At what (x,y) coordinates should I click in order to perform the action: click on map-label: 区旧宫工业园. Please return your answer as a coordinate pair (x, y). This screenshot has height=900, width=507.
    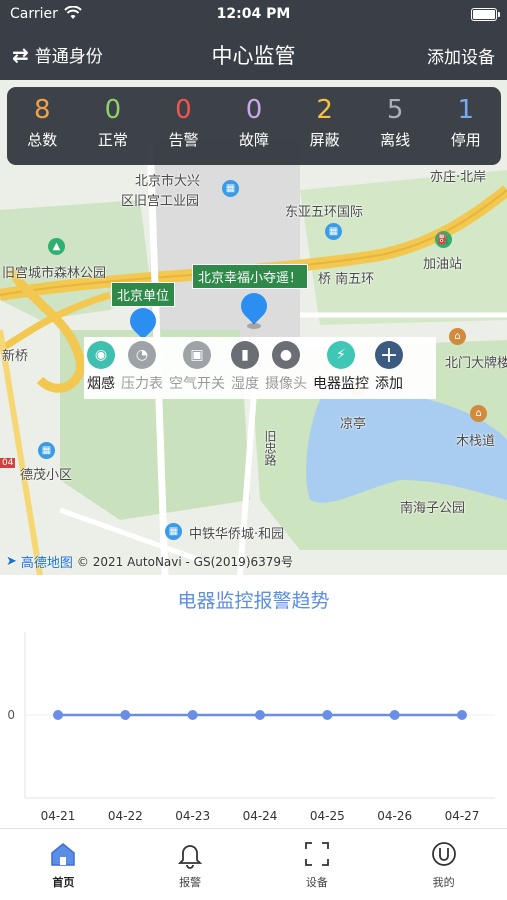
    Looking at the image, I should click on (160, 201).